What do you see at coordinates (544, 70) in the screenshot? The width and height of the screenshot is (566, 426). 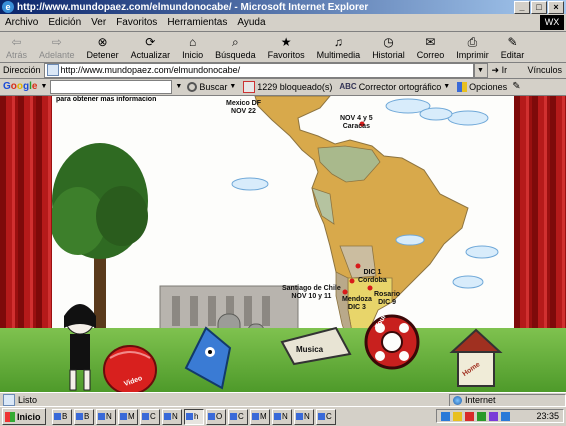 I see `links-button: Vínculos` at bounding box center [544, 70].